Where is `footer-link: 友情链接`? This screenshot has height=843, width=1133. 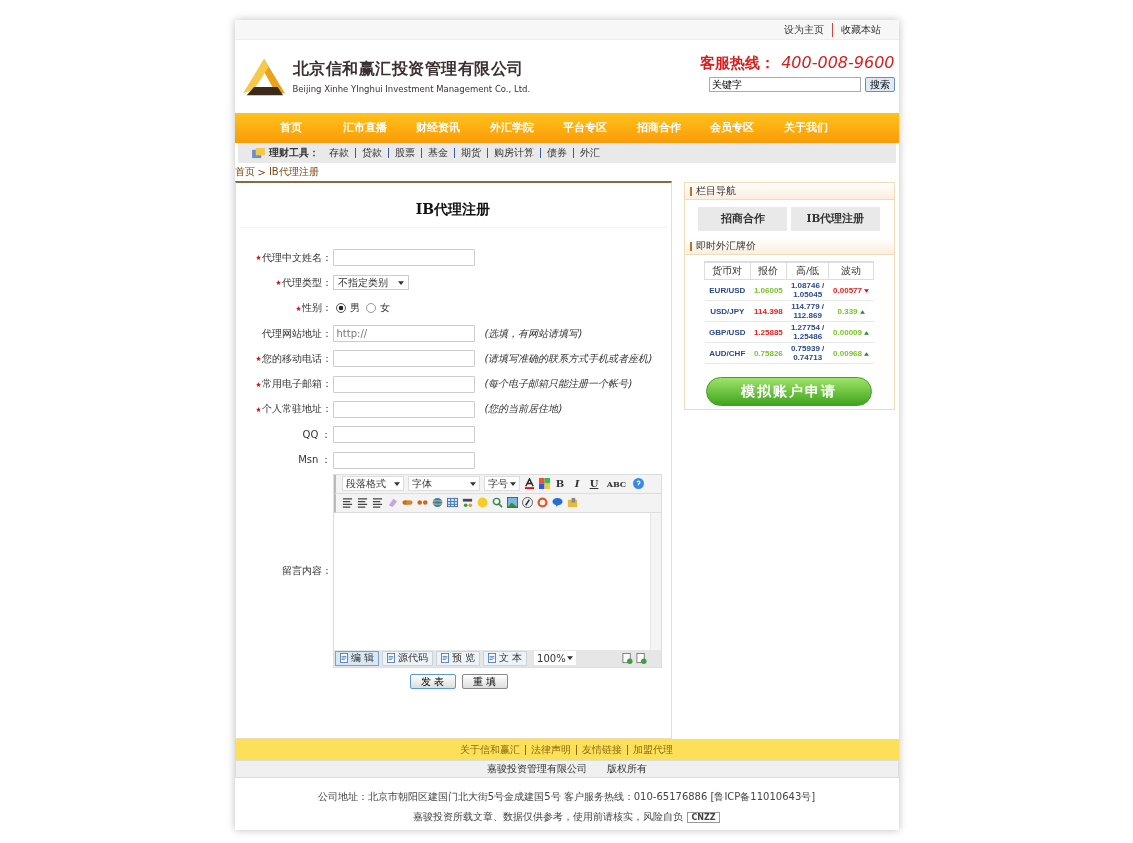
footer-link: 友情链接 is located at coordinates (601, 749).